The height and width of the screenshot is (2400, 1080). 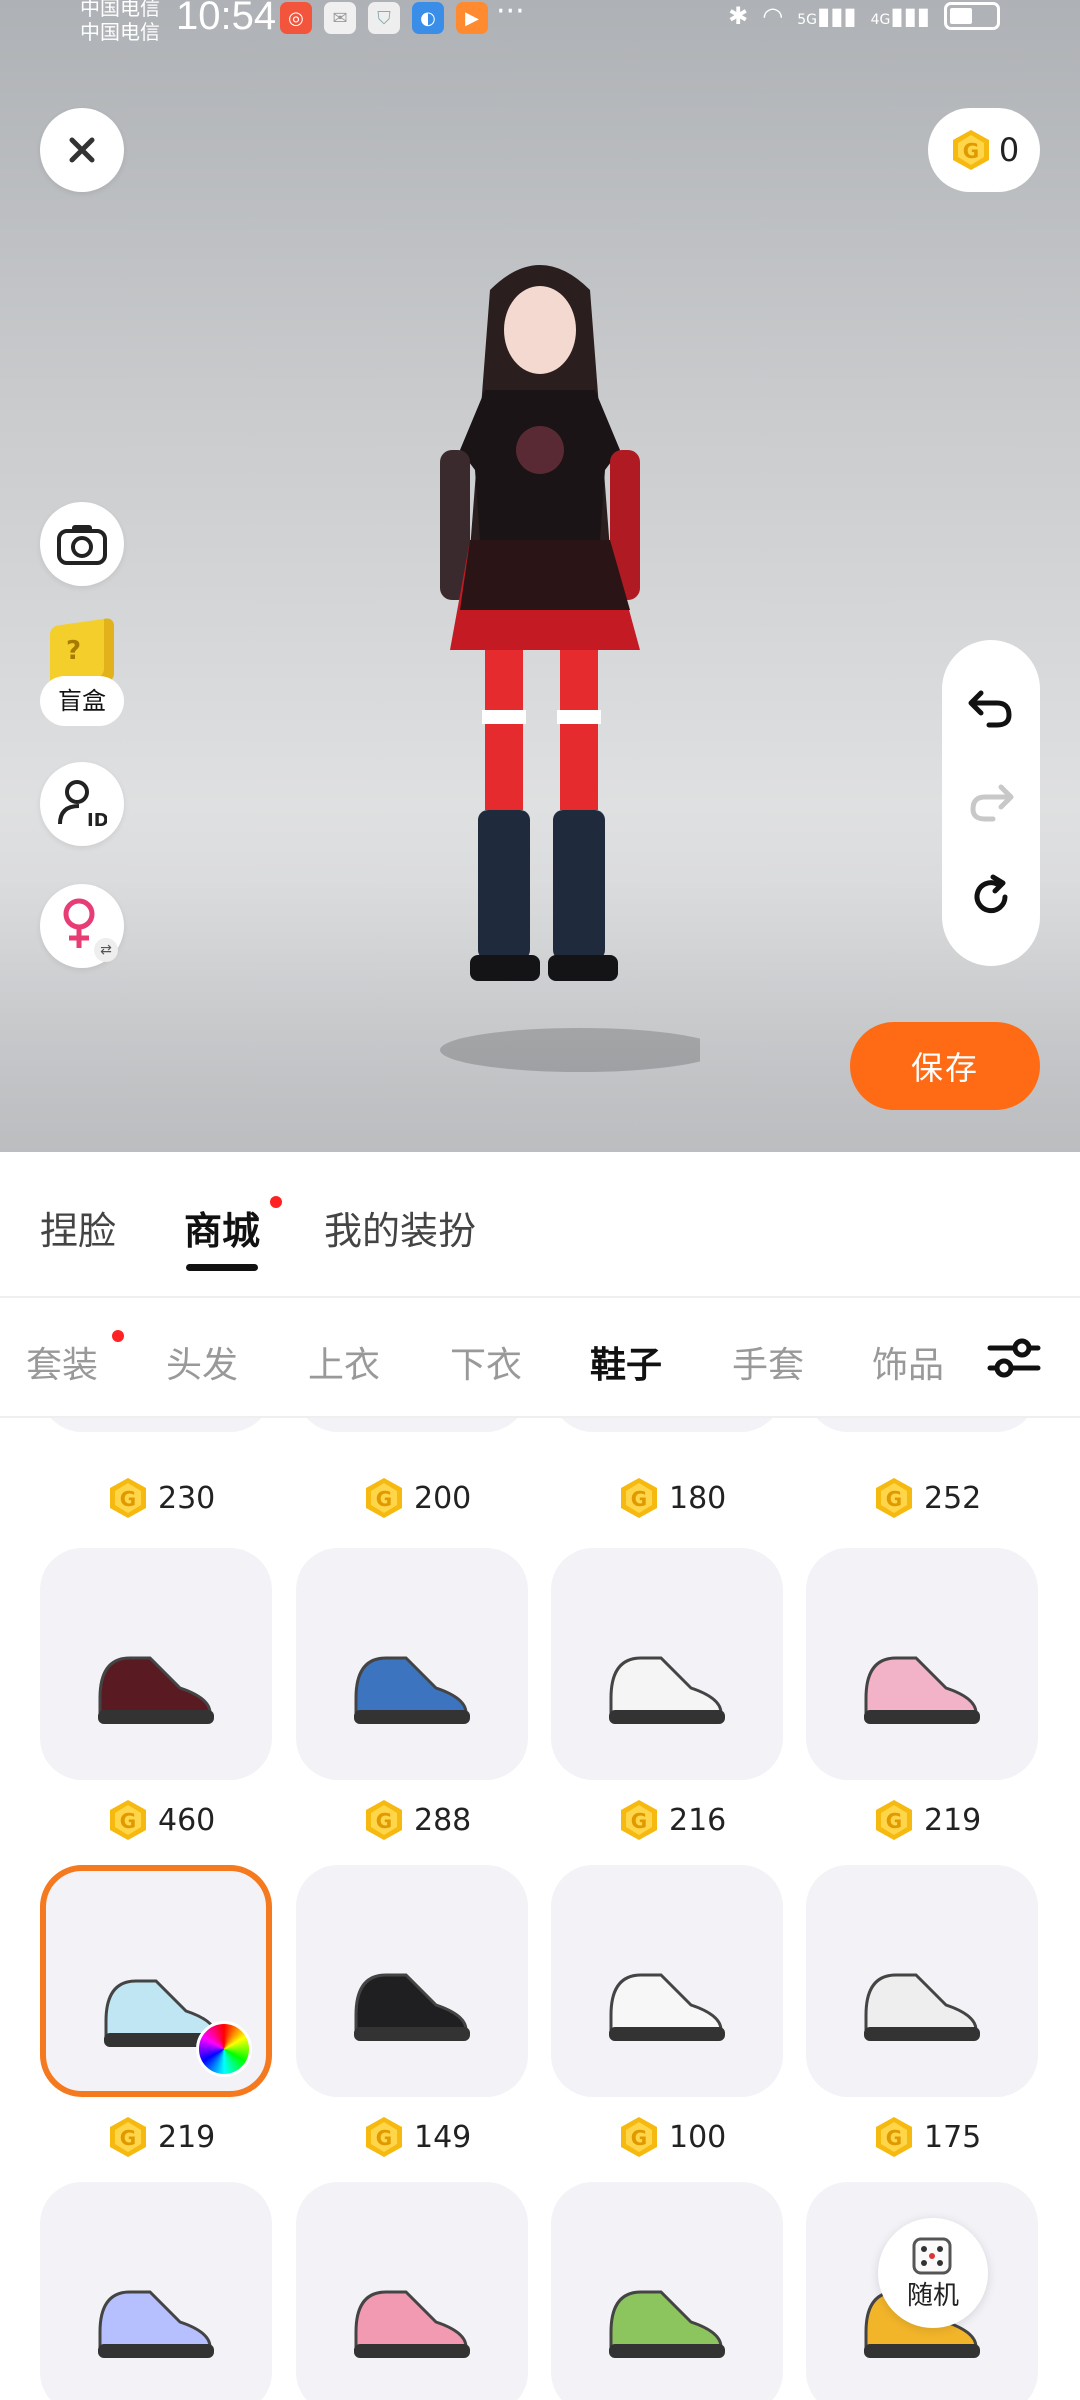 I want to click on user-id-icon: ID, so click(x=82, y=805).